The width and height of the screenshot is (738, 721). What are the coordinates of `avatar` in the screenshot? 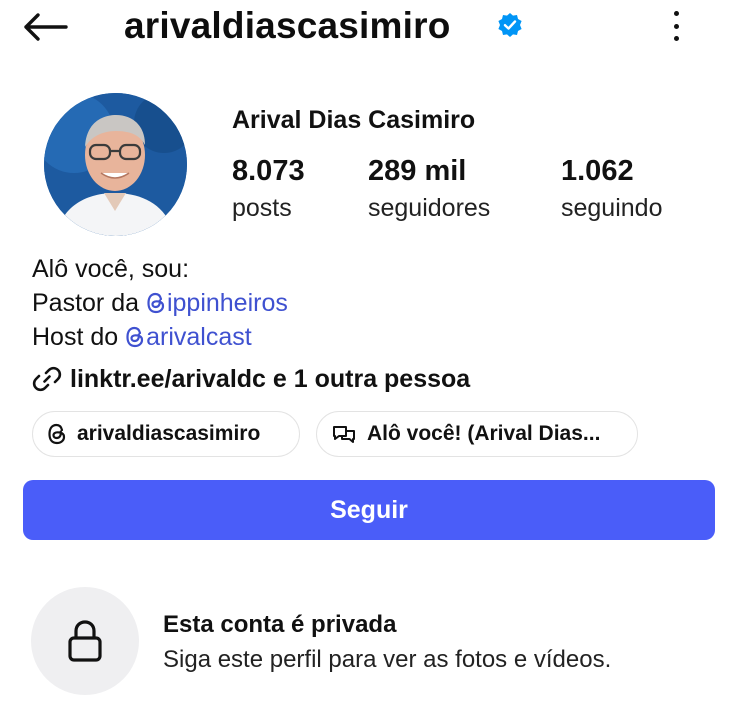 It's located at (115, 164).